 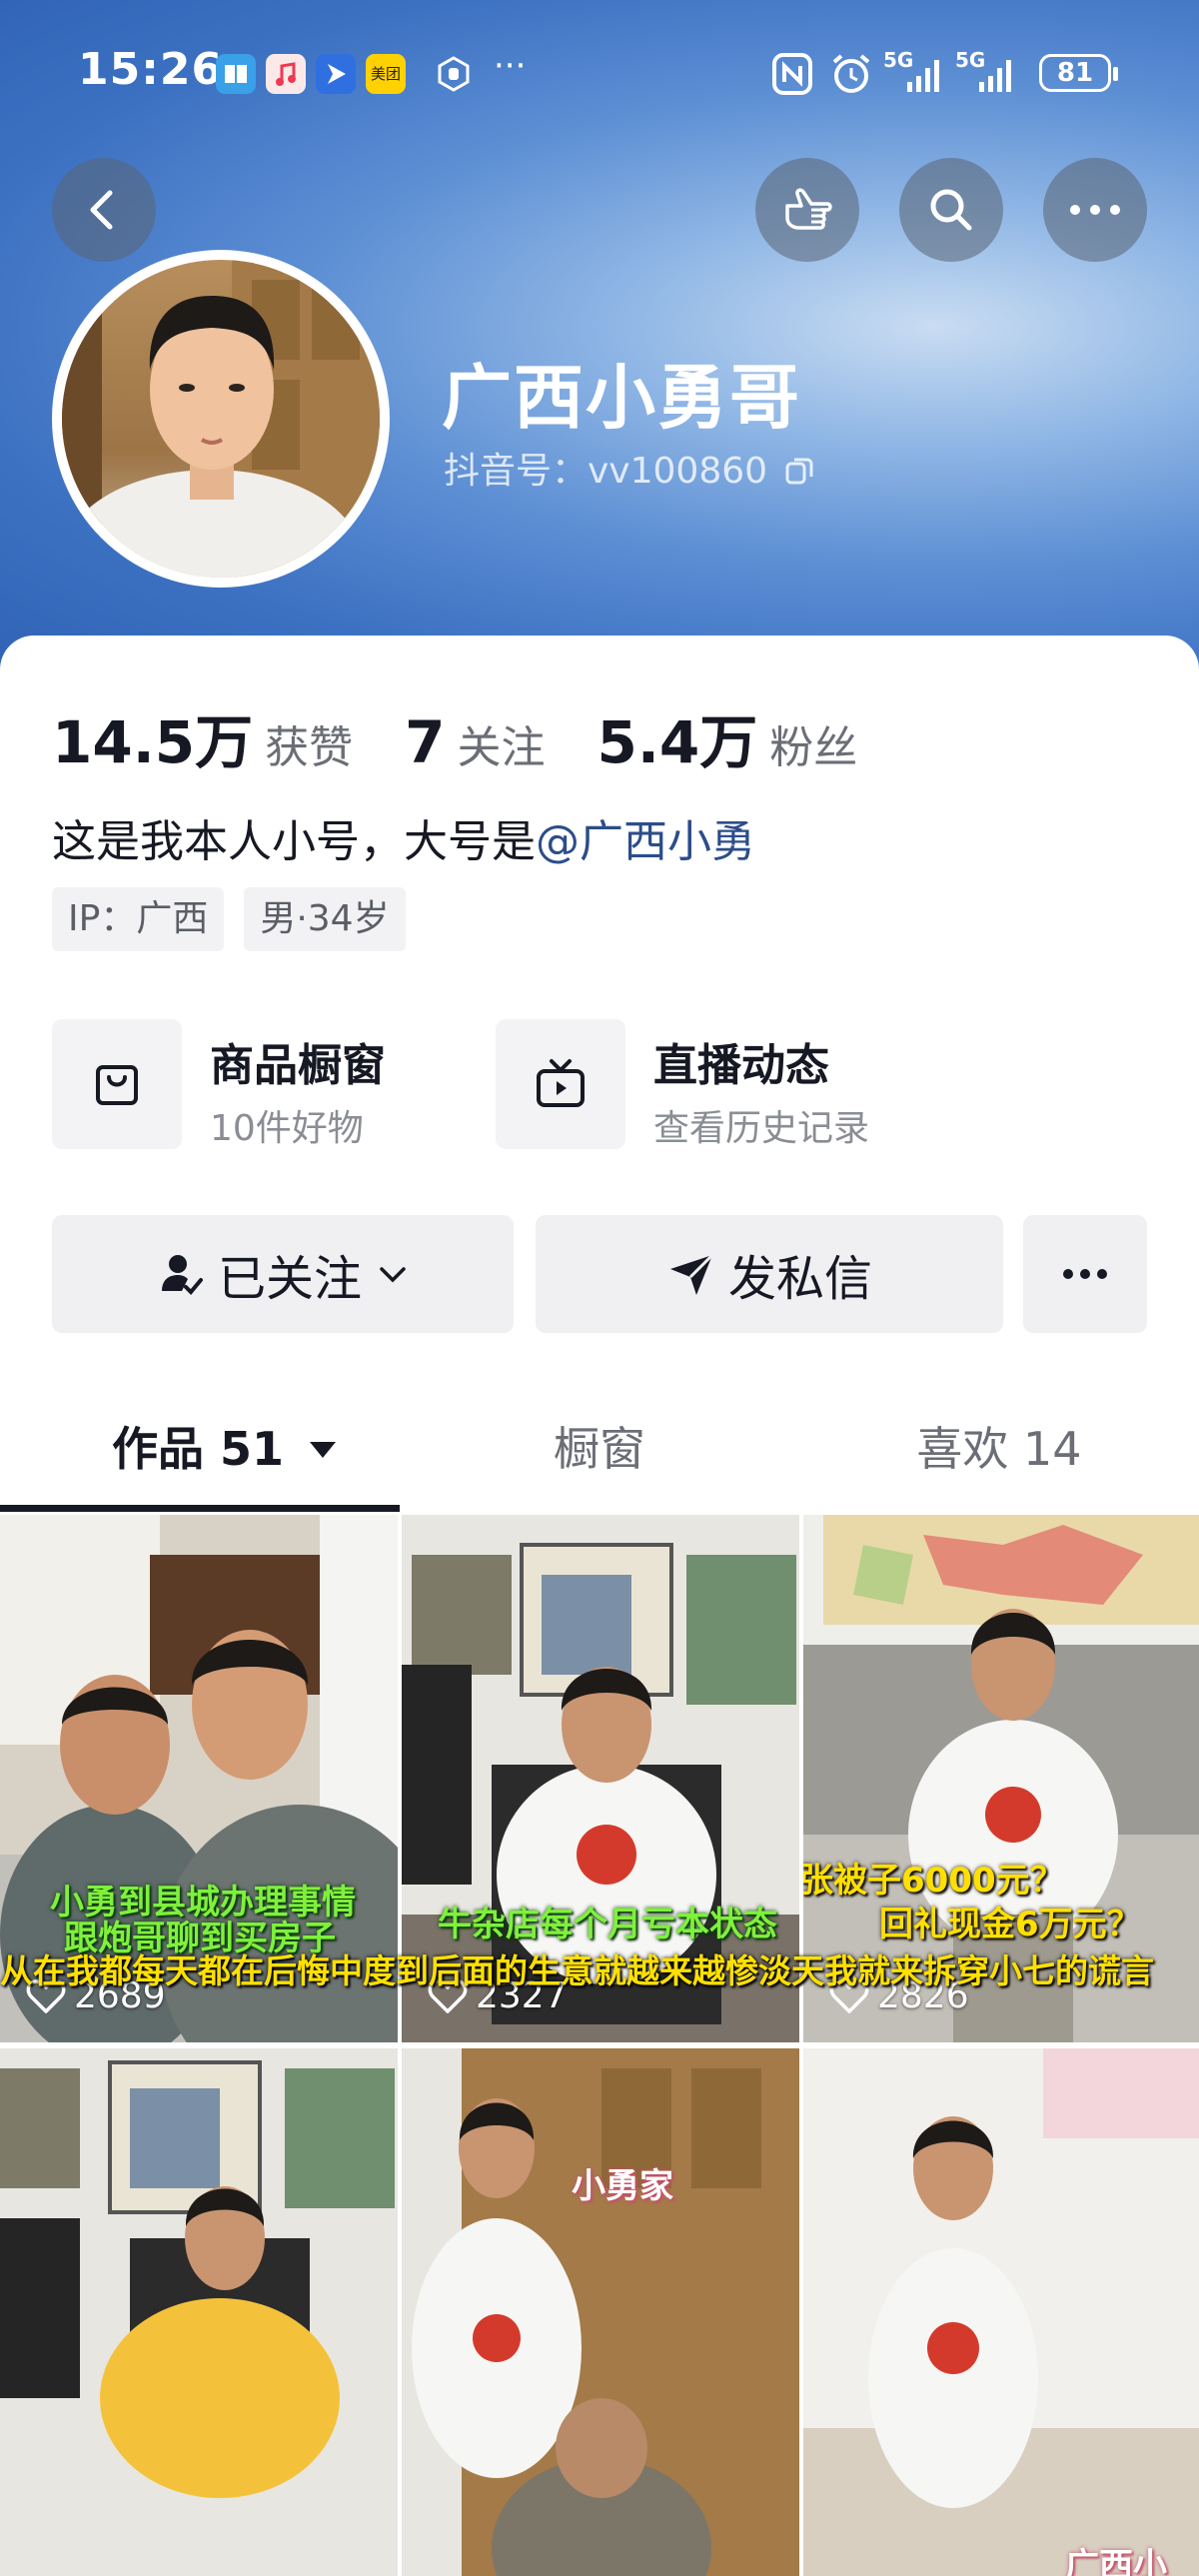 What do you see at coordinates (1116, 2561) in the screenshot?
I see `video-caption: 广西小` at bounding box center [1116, 2561].